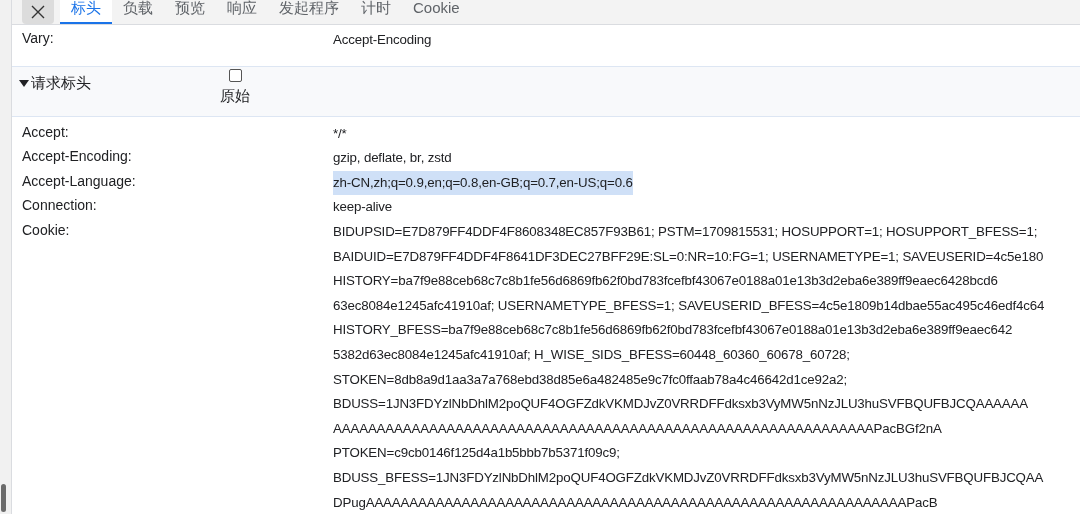  Describe the element at coordinates (242, 12) in the screenshot. I see `tab: 响应` at that location.